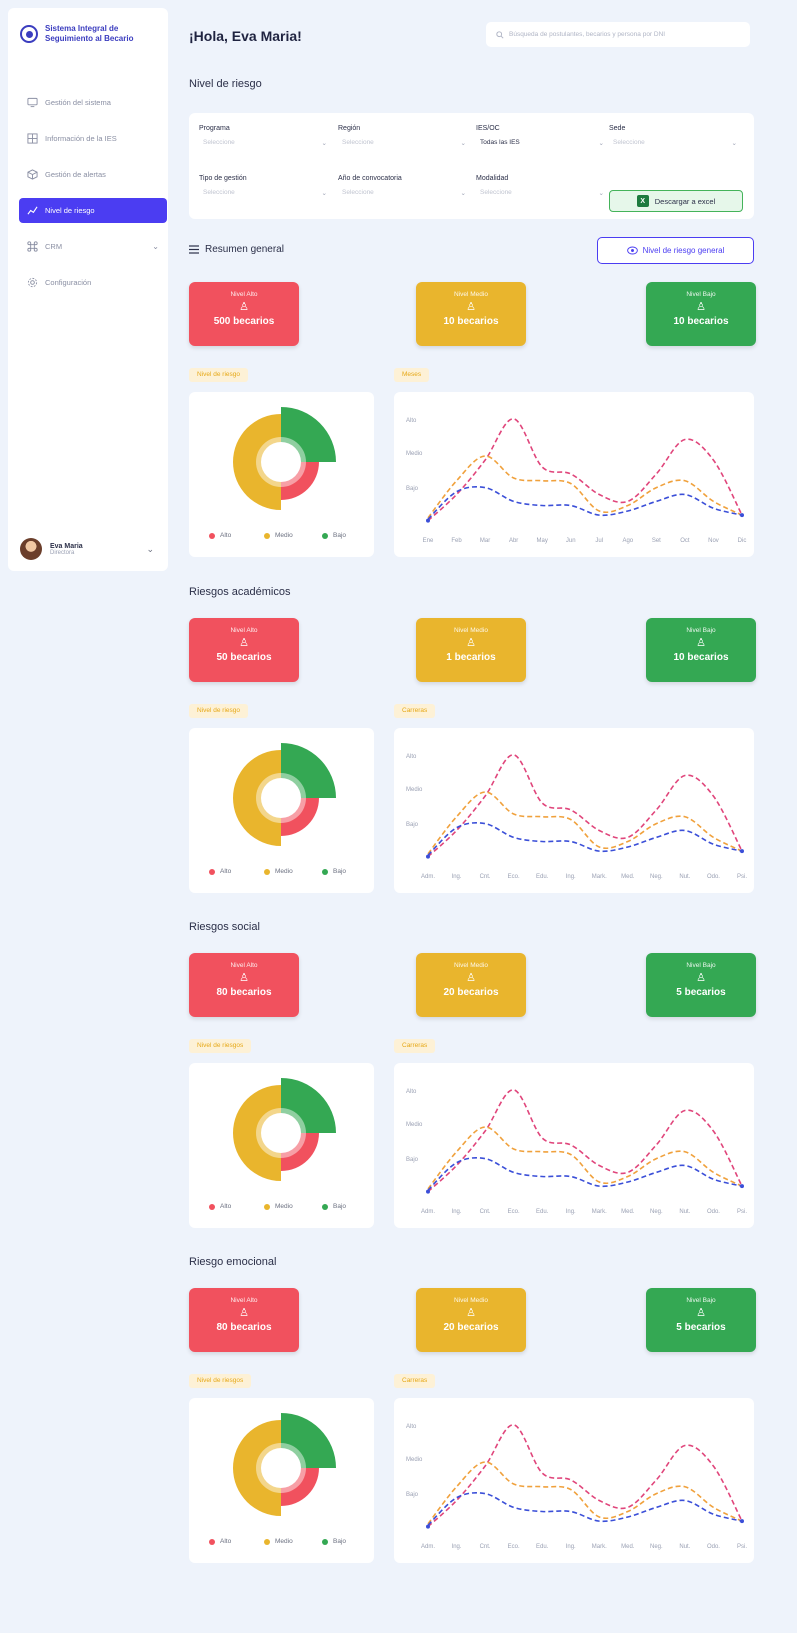  What do you see at coordinates (414, 1125) in the screenshot?
I see `y-tick-label: Medio` at bounding box center [414, 1125].